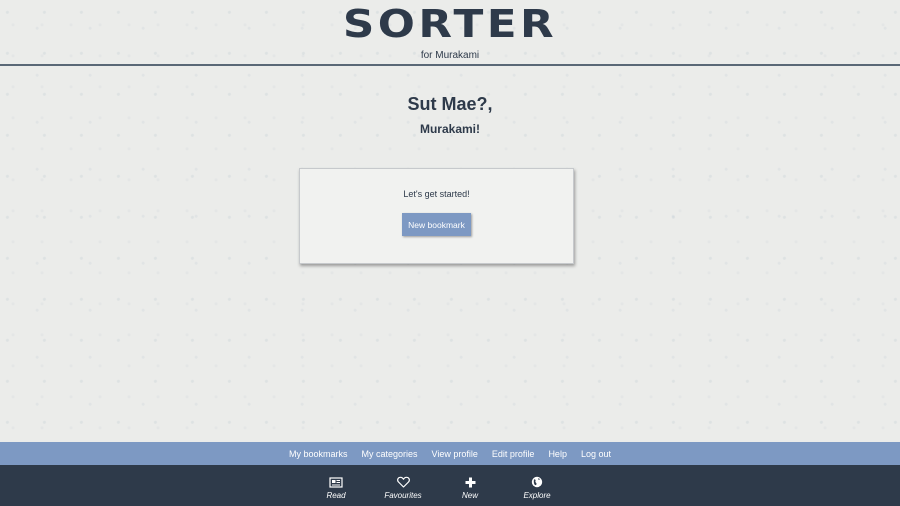 The image size is (900, 506). I want to click on tab-explore: Explore, so click(537, 485).